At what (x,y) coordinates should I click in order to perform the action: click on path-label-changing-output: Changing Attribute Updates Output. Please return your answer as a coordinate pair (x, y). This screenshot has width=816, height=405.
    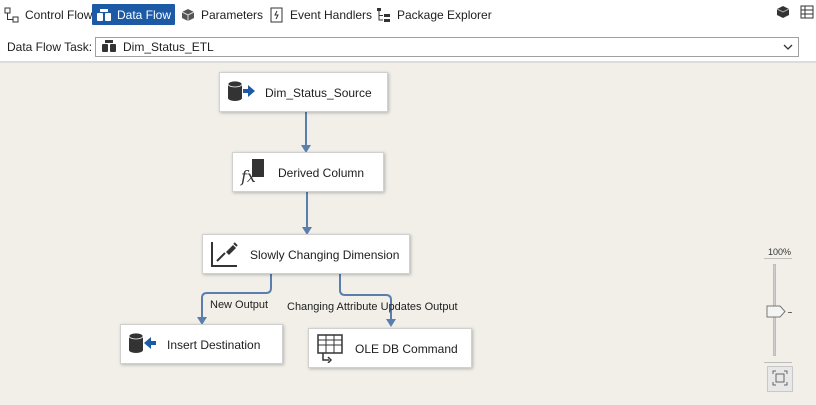
    Looking at the image, I should click on (372, 307).